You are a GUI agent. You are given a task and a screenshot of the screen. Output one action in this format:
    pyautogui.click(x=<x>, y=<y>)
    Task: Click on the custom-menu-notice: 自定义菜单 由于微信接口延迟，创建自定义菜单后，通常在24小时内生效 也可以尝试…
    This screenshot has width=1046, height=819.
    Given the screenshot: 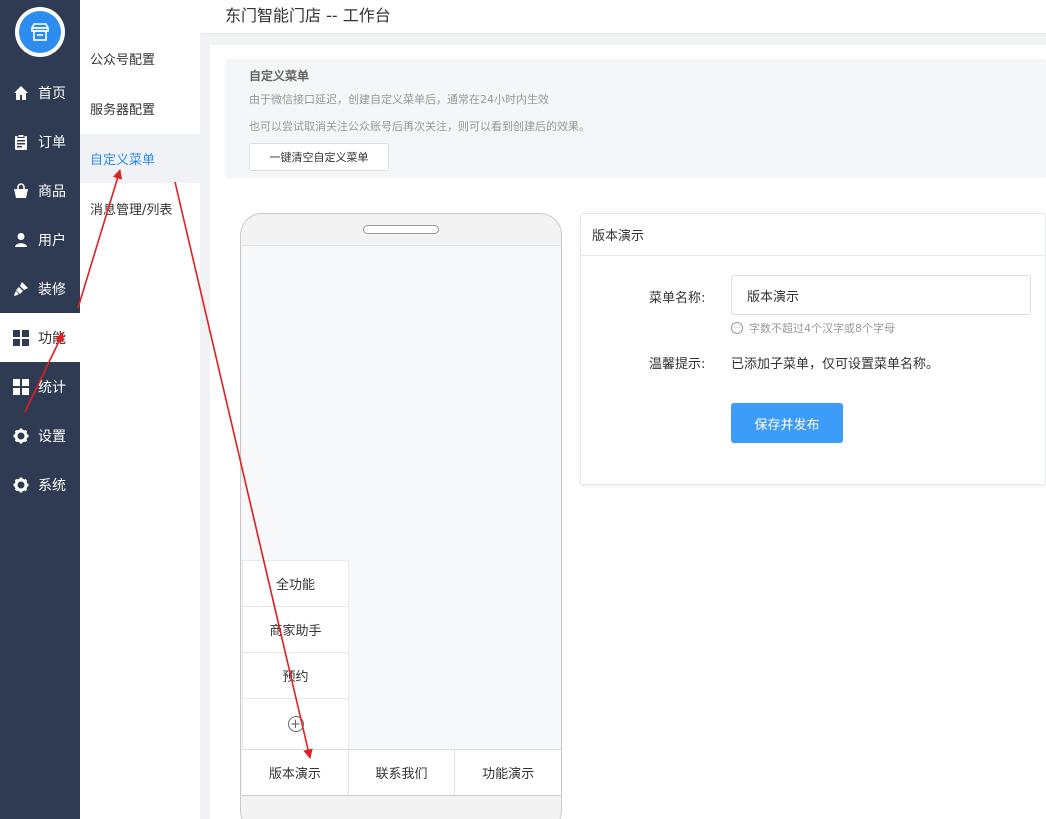 What is the action you would take?
    pyautogui.click(x=635, y=118)
    